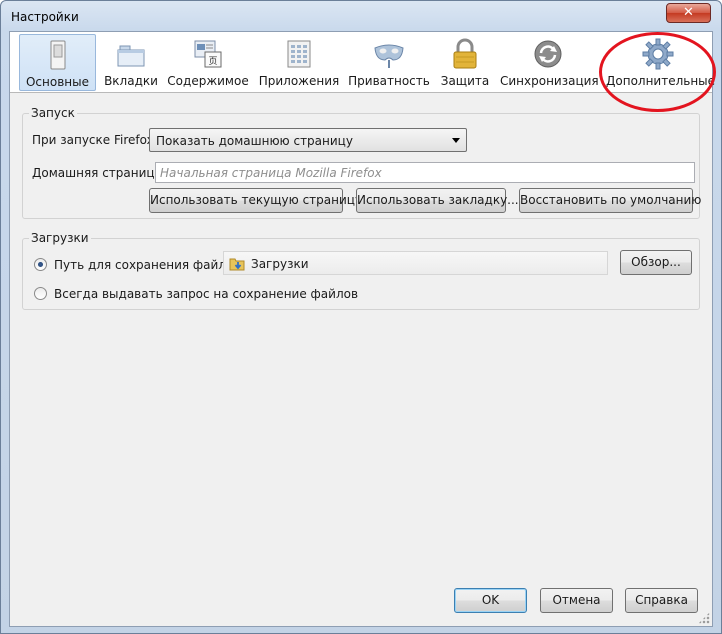 This screenshot has height=634, width=722. What do you see at coordinates (549, 81) in the screenshot?
I see `tab-label: Синхронизация` at bounding box center [549, 81].